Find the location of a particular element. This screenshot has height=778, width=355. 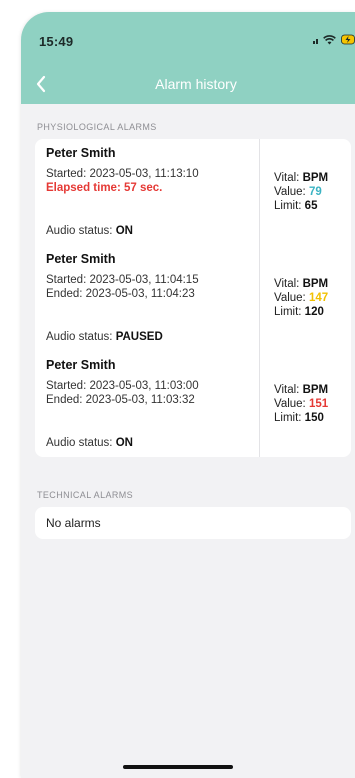

home-indicator is located at coordinates (178, 767).